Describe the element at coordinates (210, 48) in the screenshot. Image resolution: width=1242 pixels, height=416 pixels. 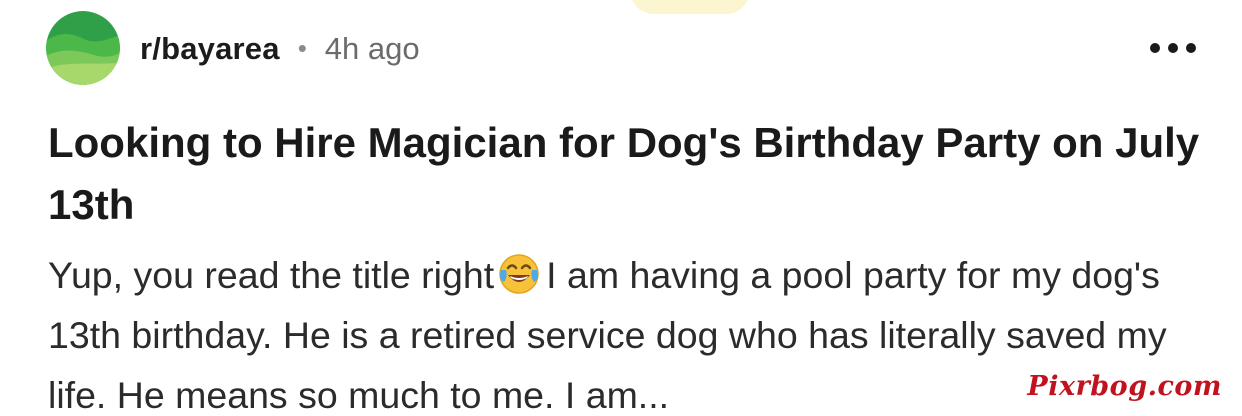
I see `subreddit-link: r/bayarea` at that location.